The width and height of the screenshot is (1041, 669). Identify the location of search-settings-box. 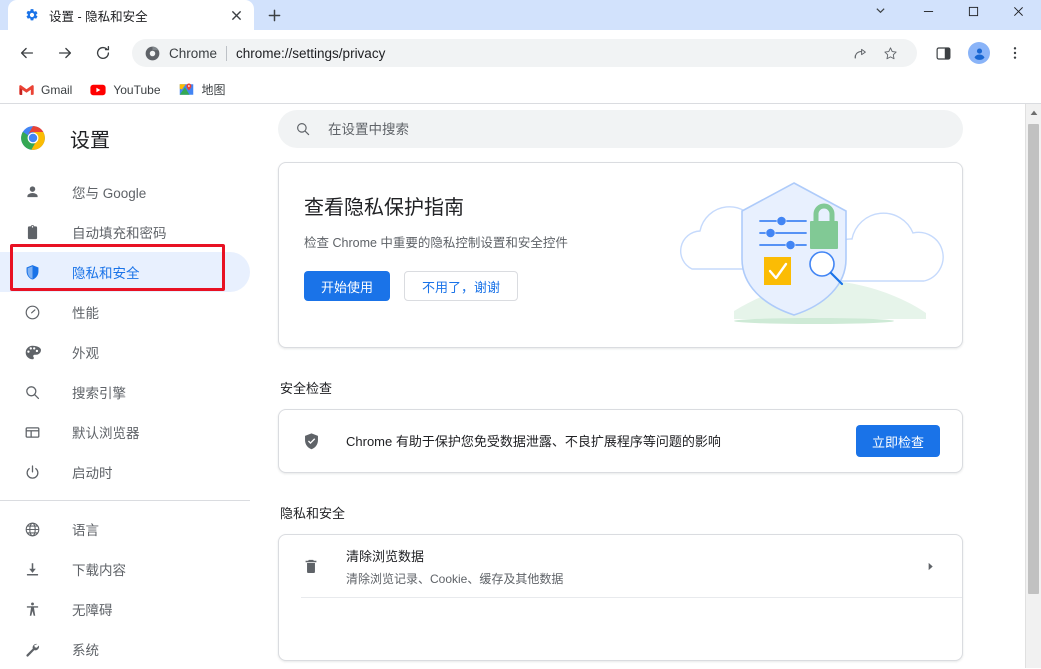
(620, 129).